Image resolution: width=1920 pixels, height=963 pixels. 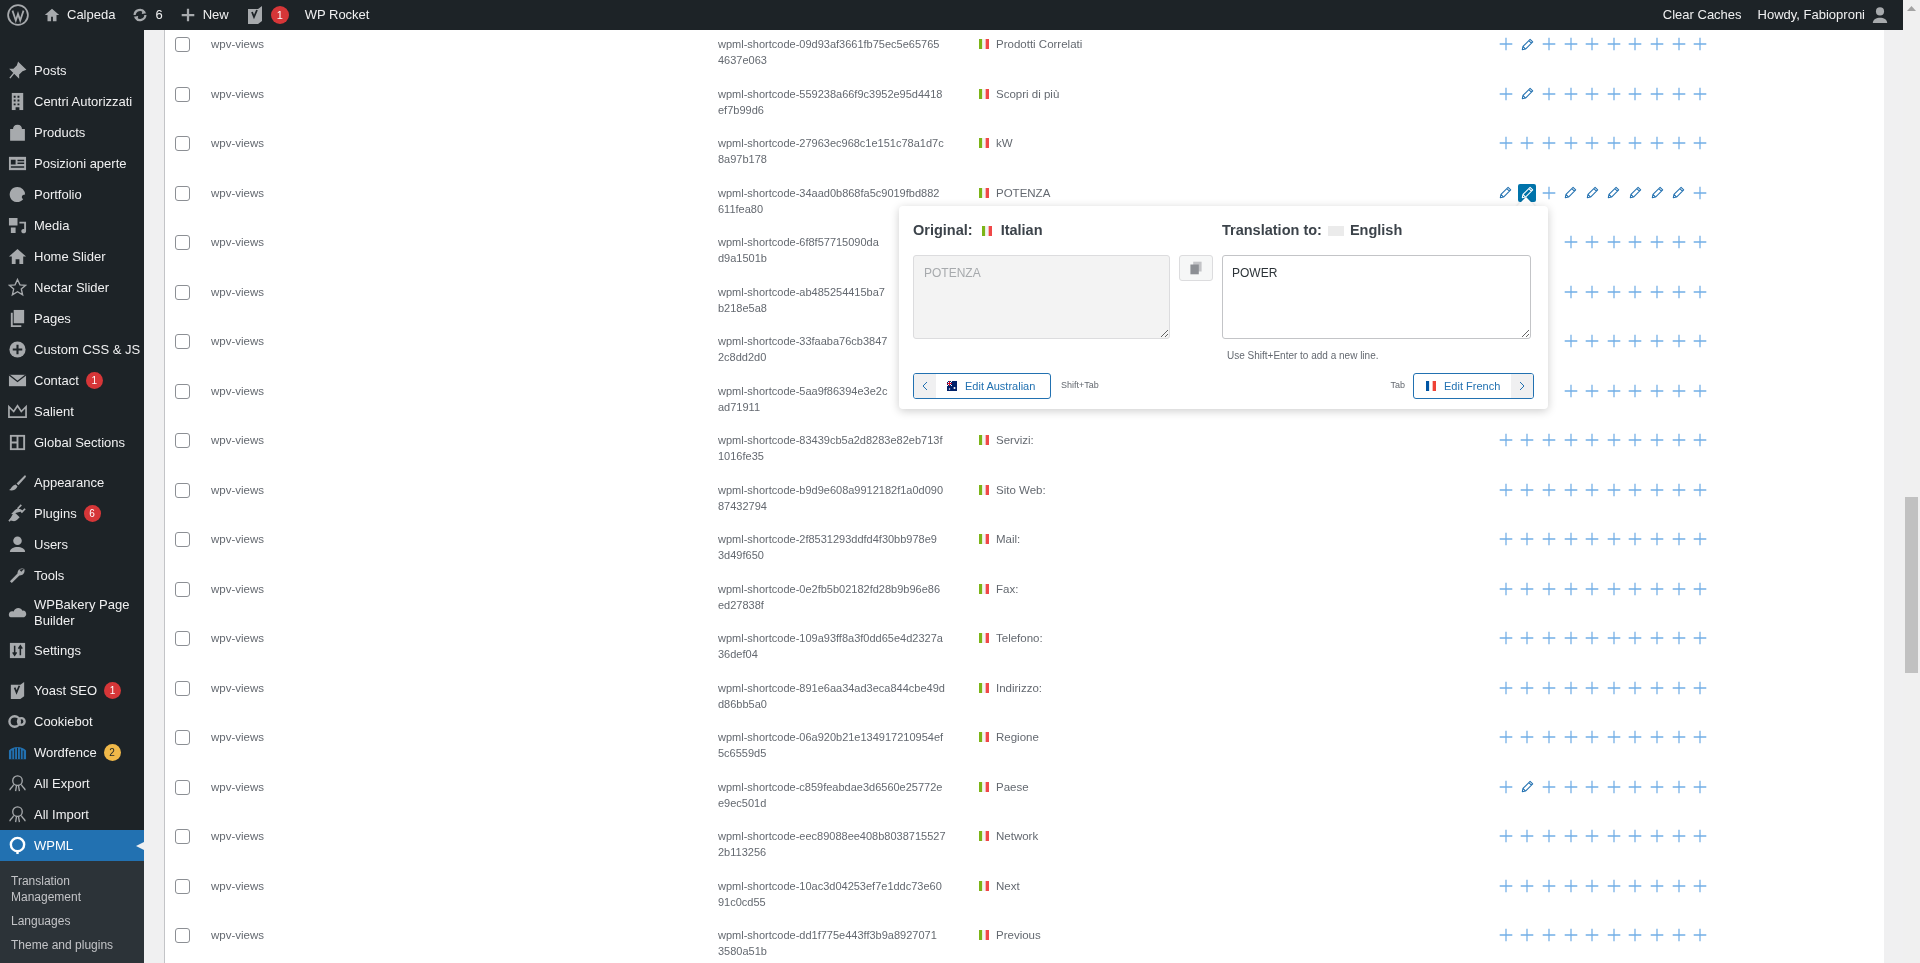 I want to click on sidebar-menu-item: Global Sections, so click(x=72, y=442).